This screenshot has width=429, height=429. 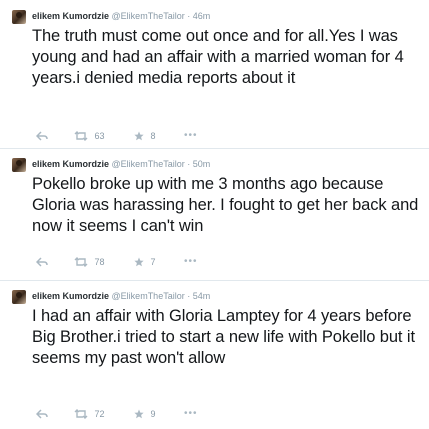 What do you see at coordinates (89, 413) in the screenshot?
I see `retweet-button: 72` at bounding box center [89, 413].